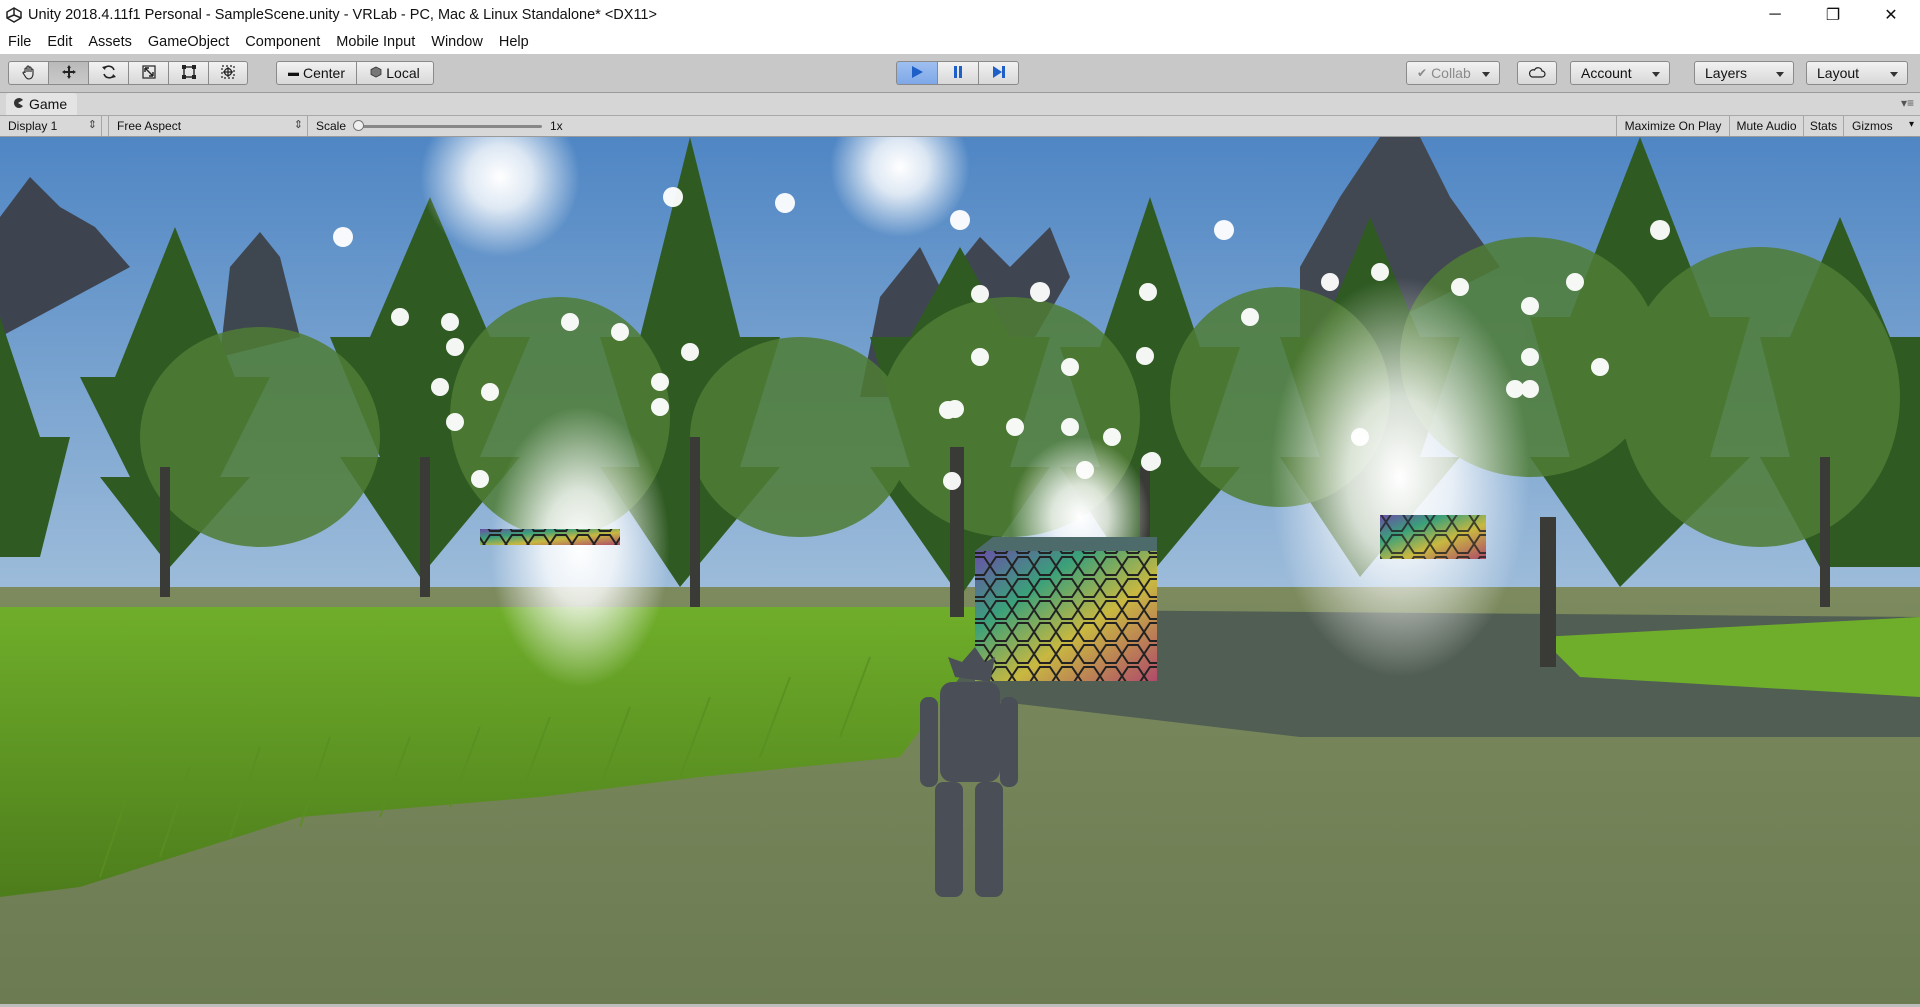 Image resolution: width=1920 pixels, height=1007 pixels. What do you see at coordinates (293, 73) in the screenshot?
I see `pivot-center-icon: ▬` at bounding box center [293, 73].